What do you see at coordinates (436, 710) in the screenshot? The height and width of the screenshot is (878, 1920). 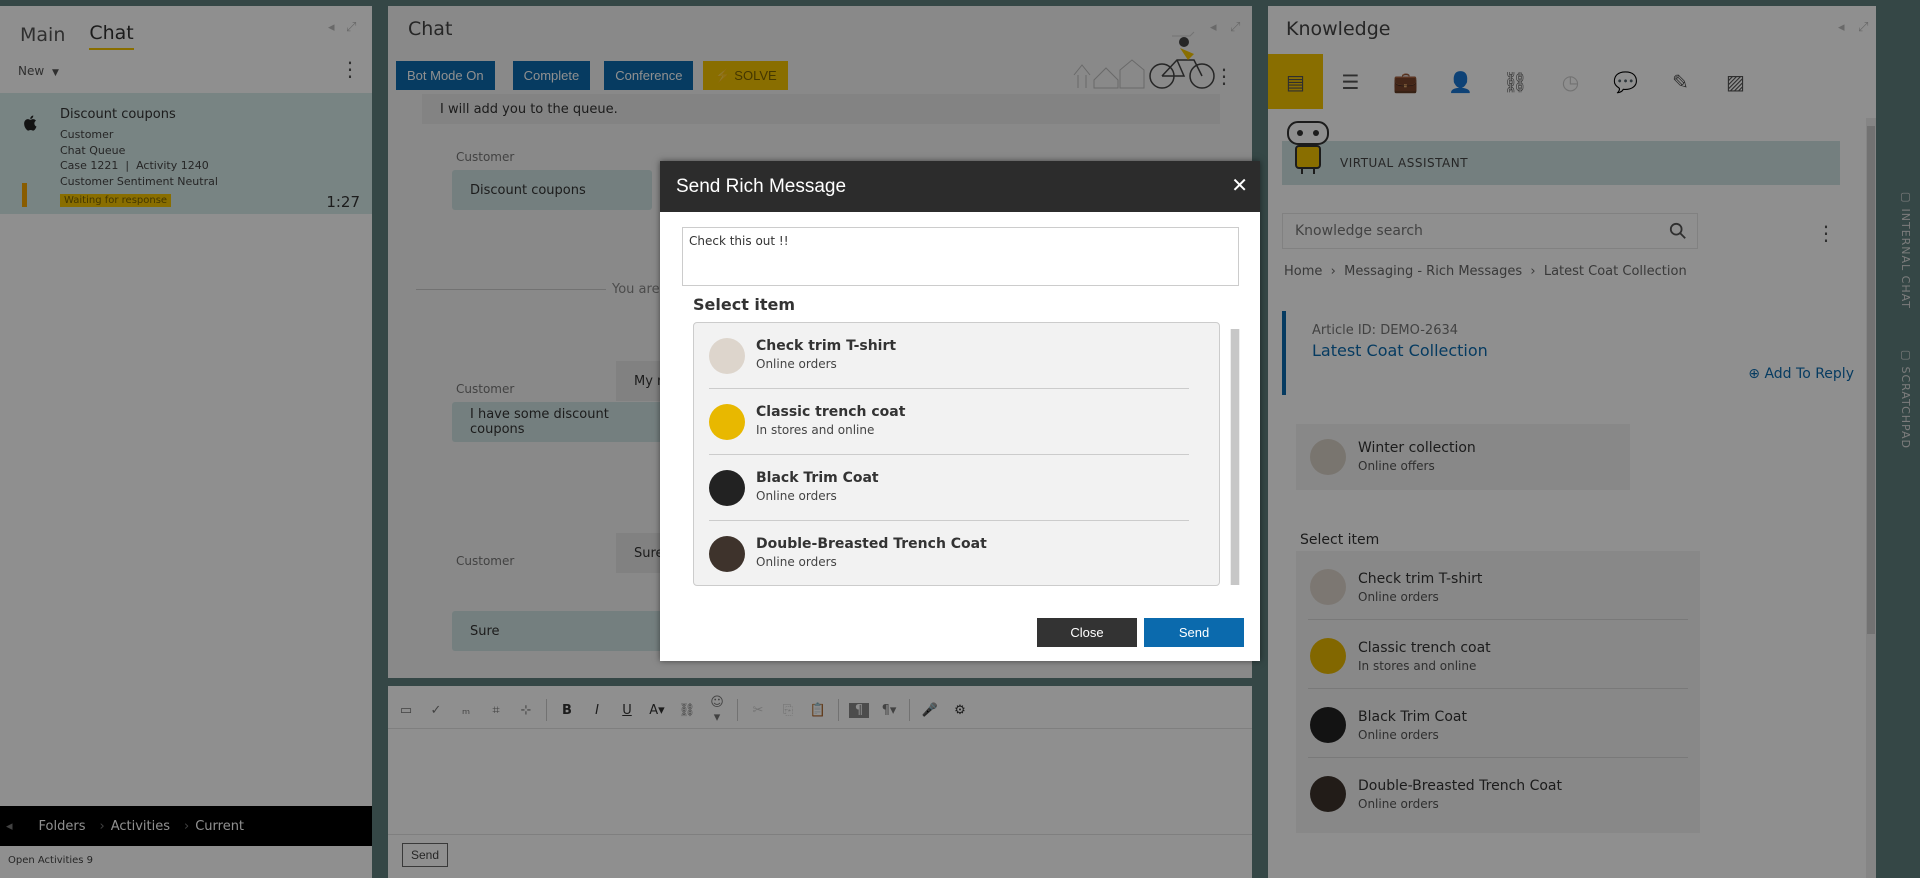 I see `spellcheck-icon: ✓` at bounding box center [436, 710].